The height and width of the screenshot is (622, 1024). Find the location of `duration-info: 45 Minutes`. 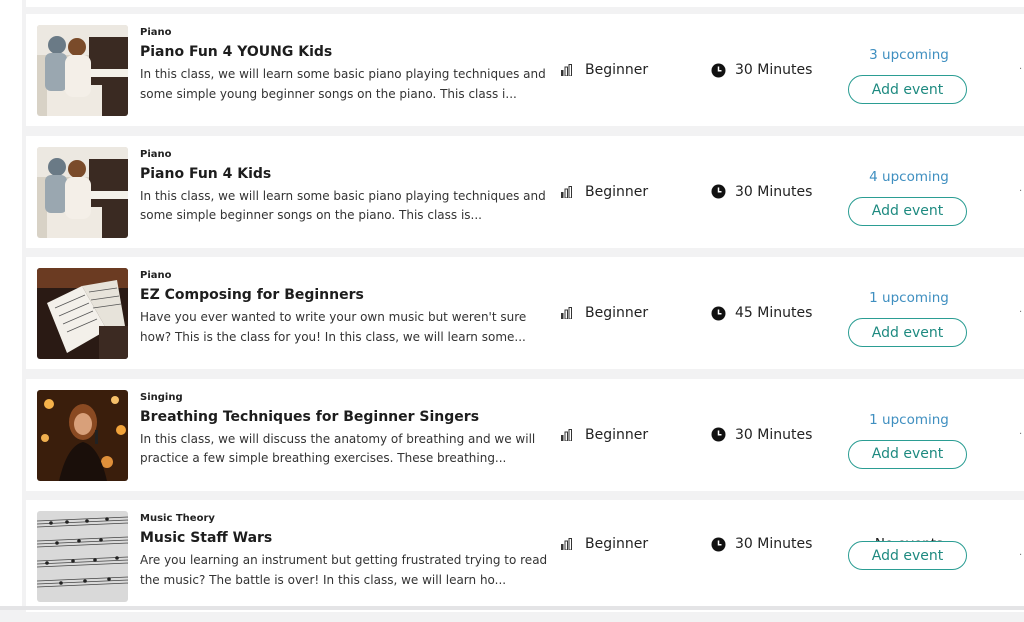

duration-info: 45 Minutes is located at coordinates (761, 313).